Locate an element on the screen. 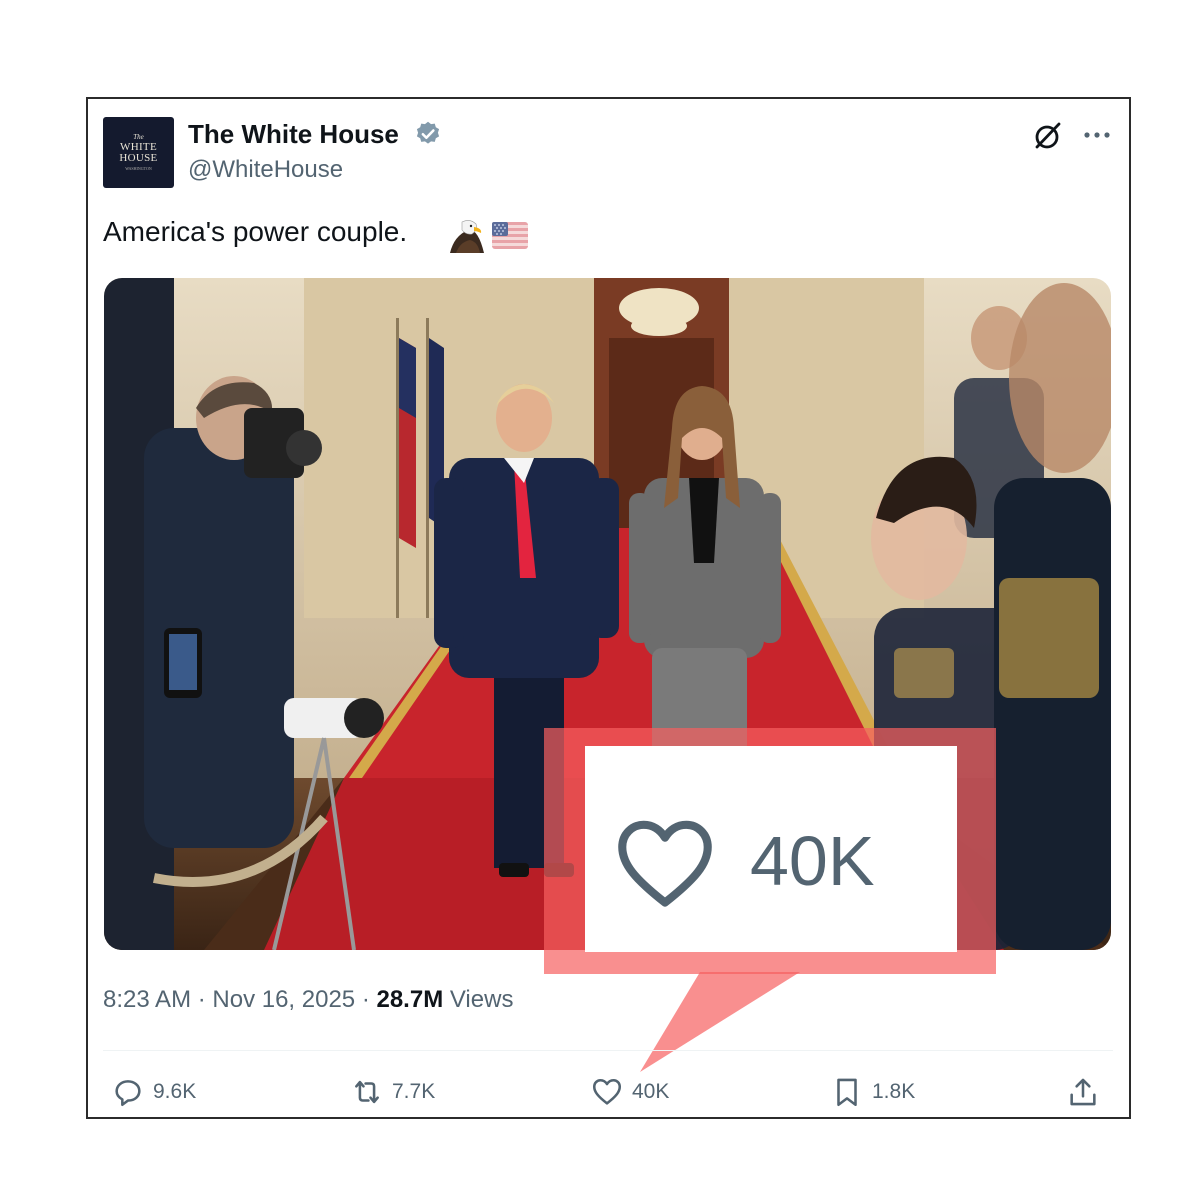 The height and width of the screenshot is (1200, 1200). reply-icon is located at coordinates (128, 1093).